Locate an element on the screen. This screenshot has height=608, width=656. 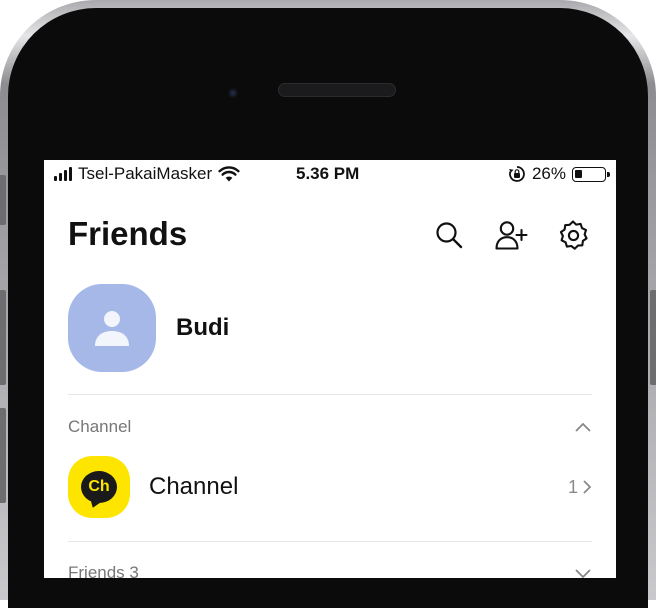
battery-level-fill is located at coordinates (578, 173).